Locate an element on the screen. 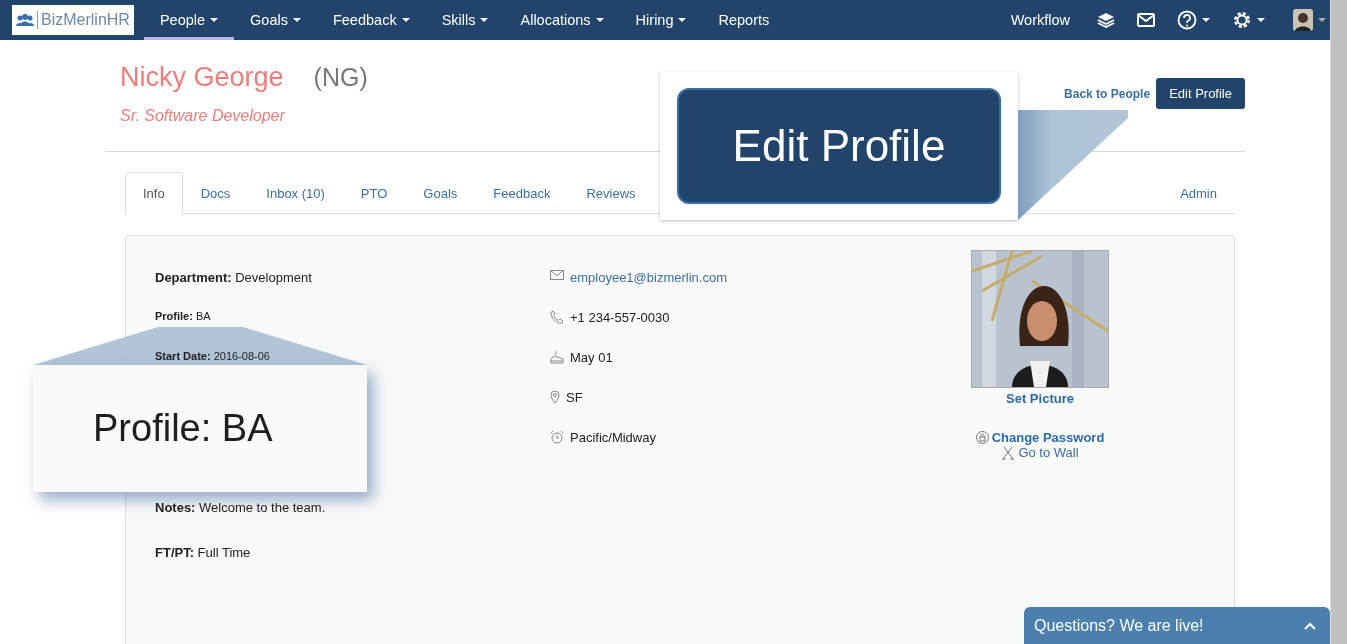 The height and width of the screenshot is (644, 1347). crossed-tools-icon is located at coordinates (1008, 452).